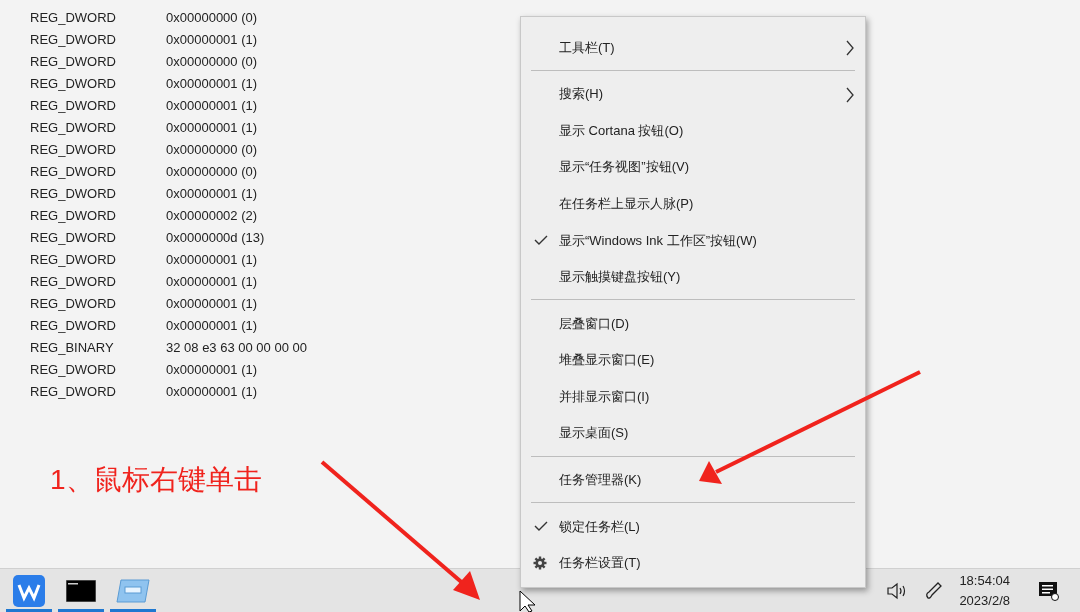 The width and height of the screenshot is (1080, 612). I want to click on wps-app-icon, so click(29, 590).